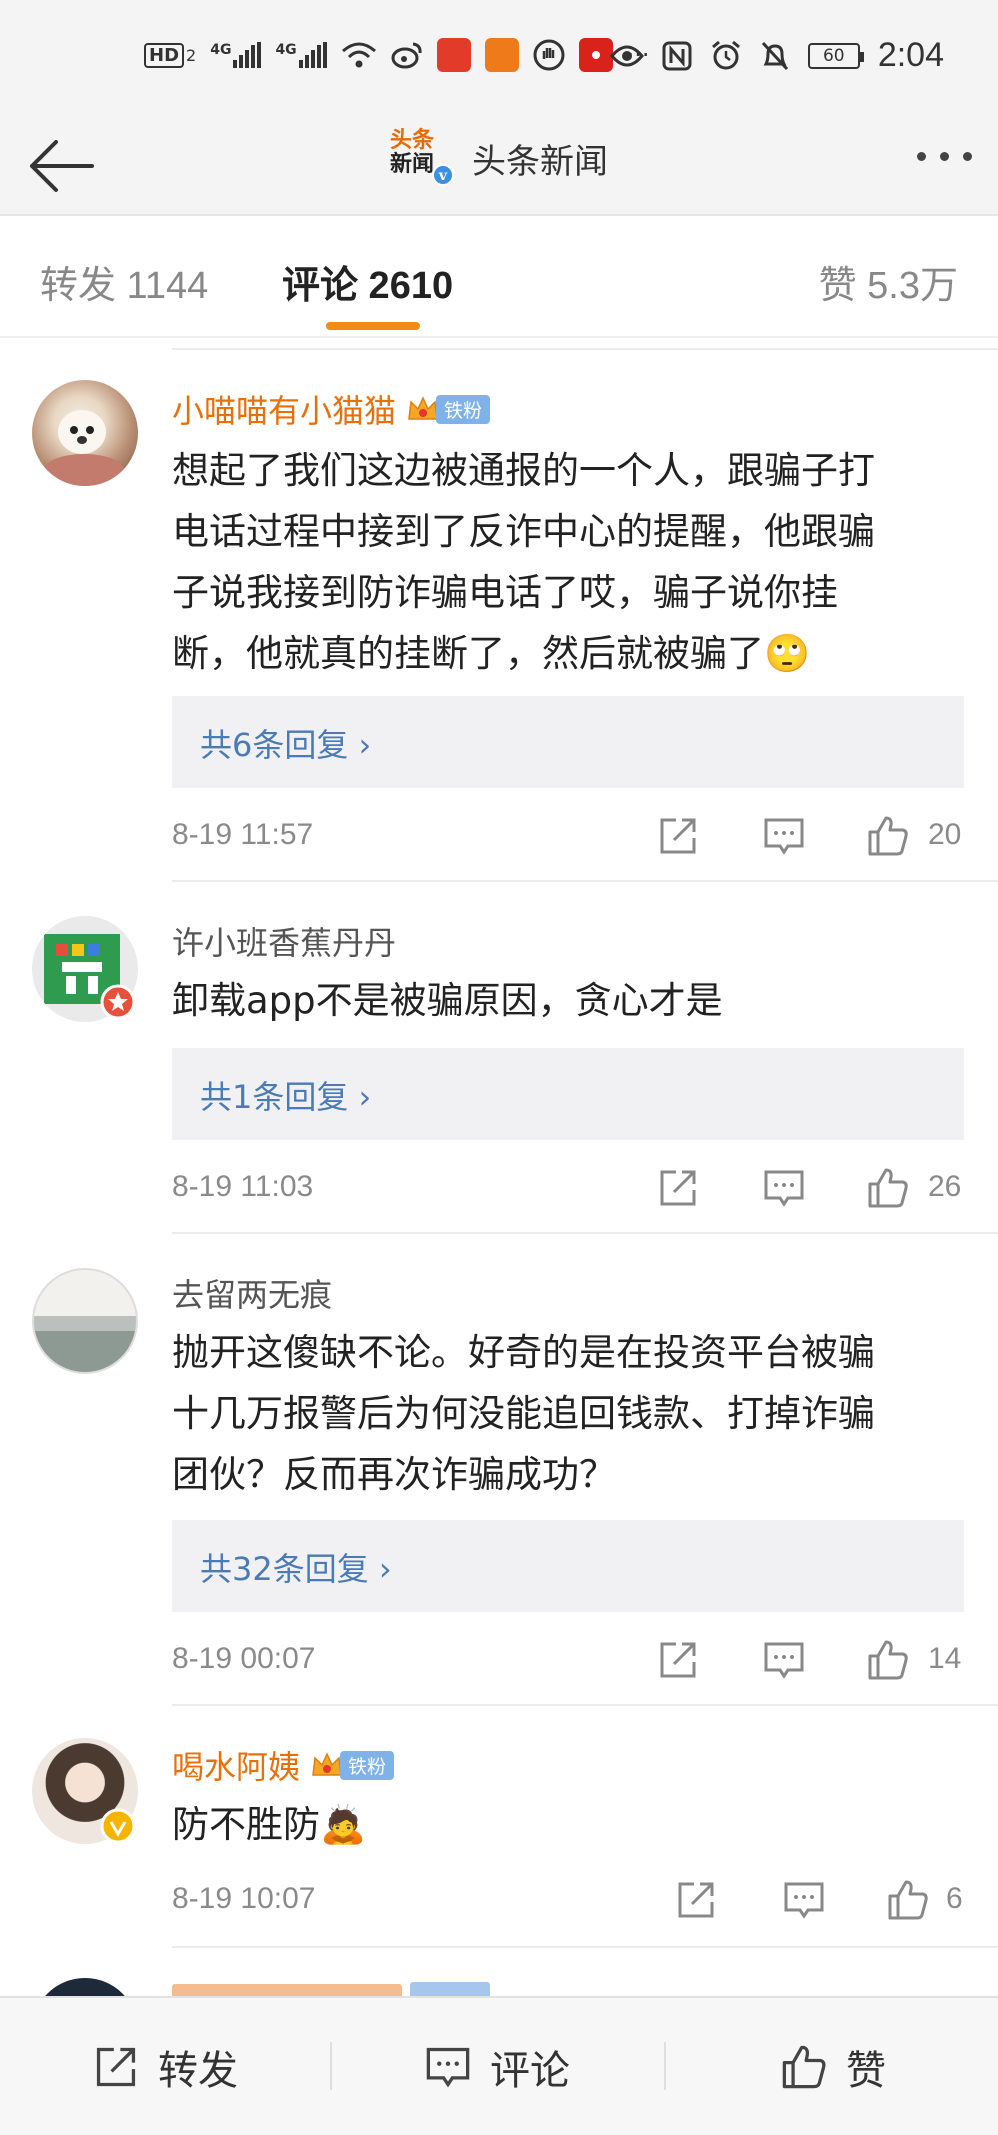 The height and width of the screenshot is (2135, 998). What do you see at coordinates (568, 1900) in the screenshot?
I see `comment-meta: 8-19 10:07 6` at bounding box center [568, 1900].